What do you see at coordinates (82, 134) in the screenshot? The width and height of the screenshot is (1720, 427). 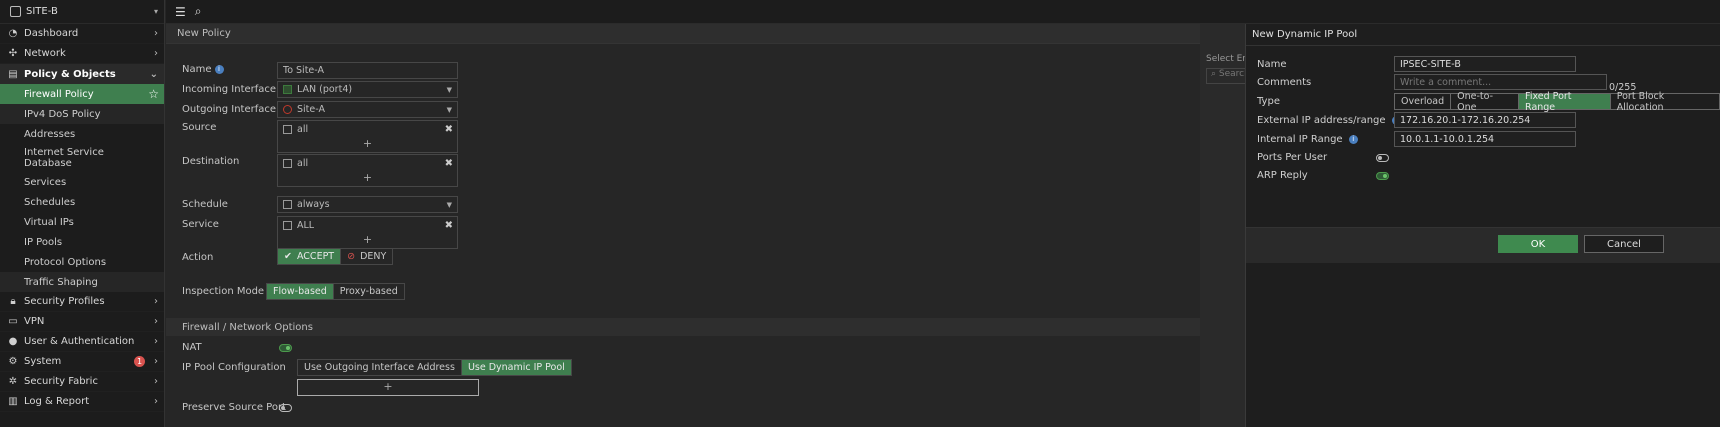 I see `nav-addresses: Addresses` at bounding box center [82, 134].